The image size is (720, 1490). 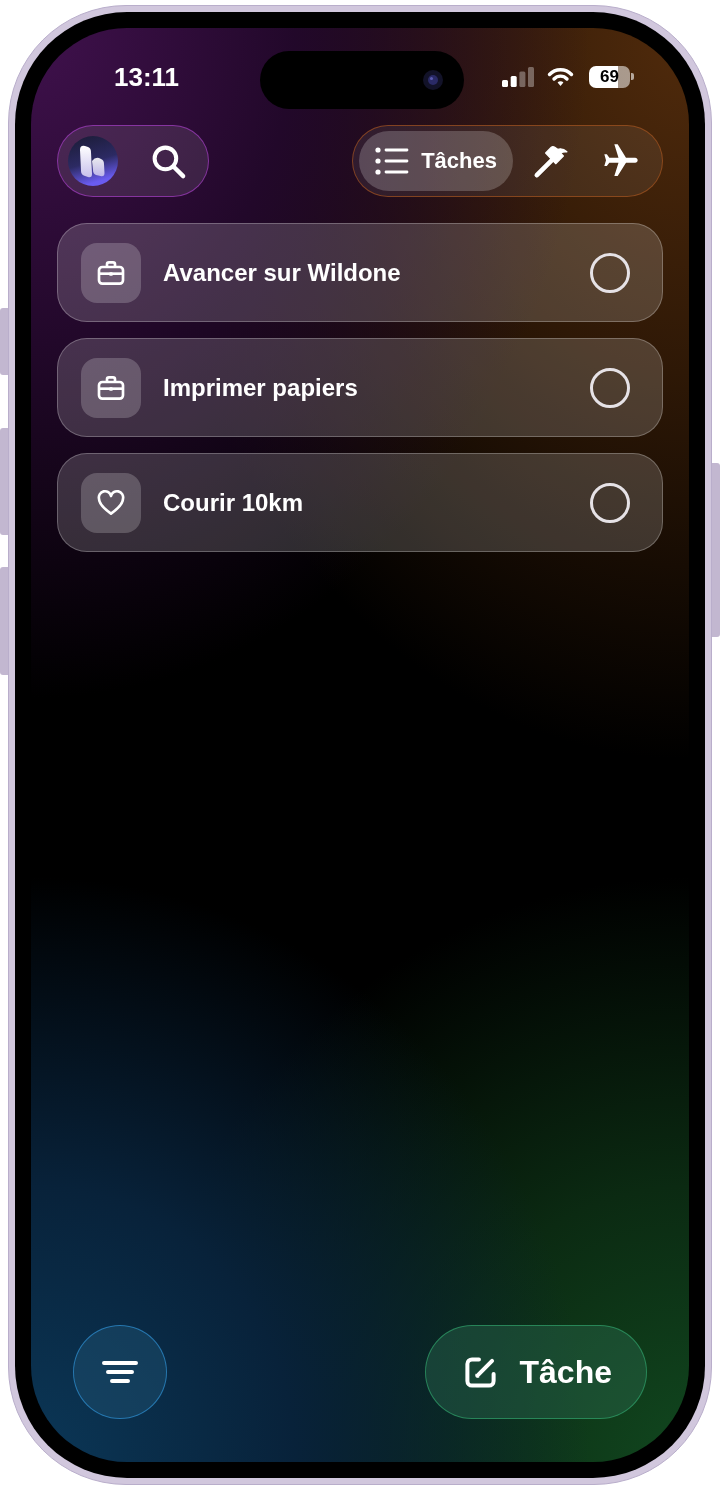 What do you see at coordinates (436, 161) in the screenshot?
I see `tab: Tâches` at bounding box center [436, 161].